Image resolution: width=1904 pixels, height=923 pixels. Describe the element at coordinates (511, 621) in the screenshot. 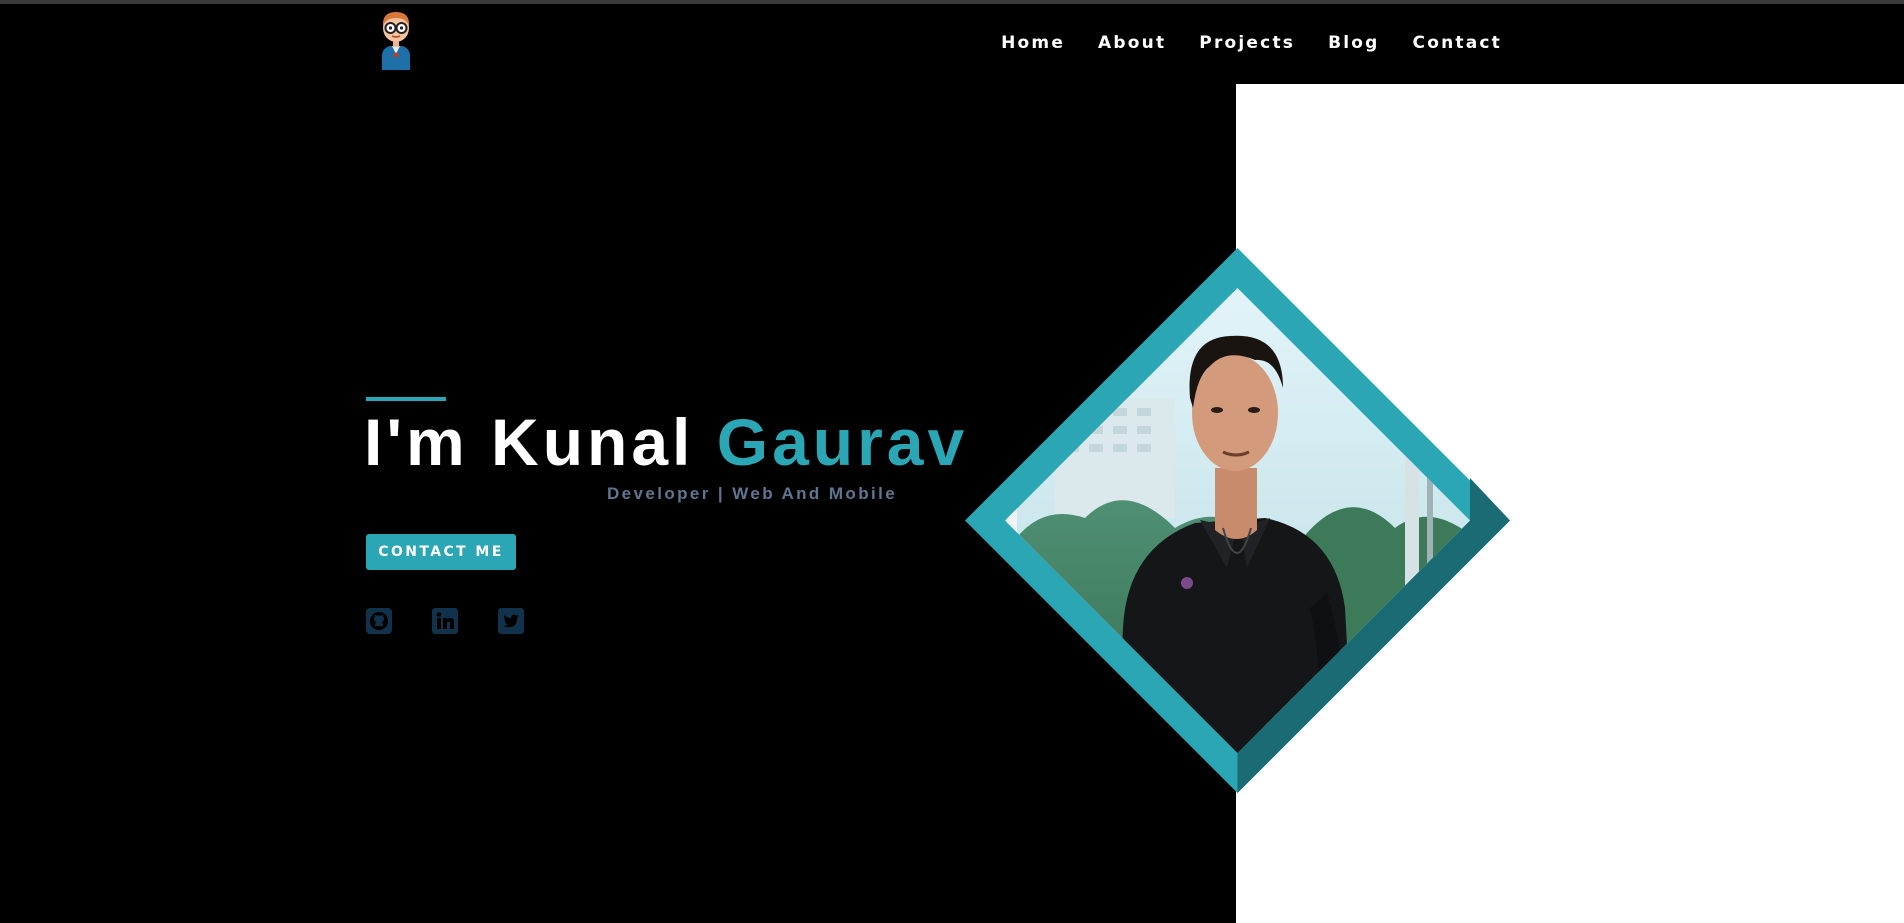

I see `twitter-icon` at that location.